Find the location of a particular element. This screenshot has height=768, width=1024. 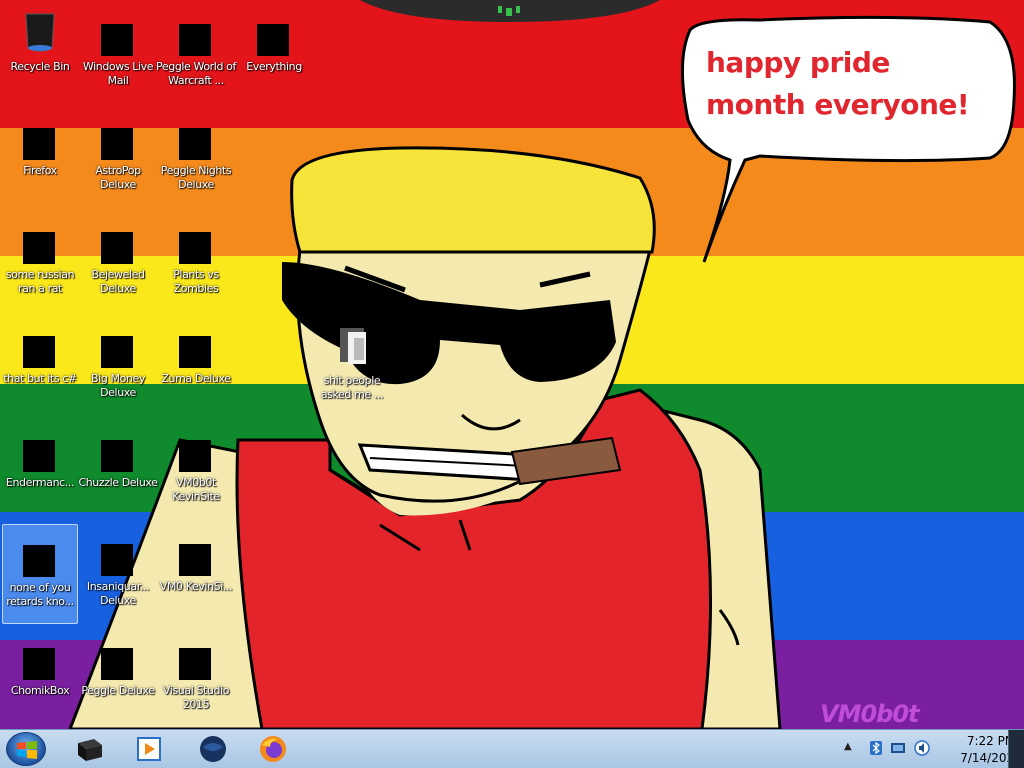

desktop-icon-windows-live-mail: Windows Live Mail is located at coordinates (118, 54).